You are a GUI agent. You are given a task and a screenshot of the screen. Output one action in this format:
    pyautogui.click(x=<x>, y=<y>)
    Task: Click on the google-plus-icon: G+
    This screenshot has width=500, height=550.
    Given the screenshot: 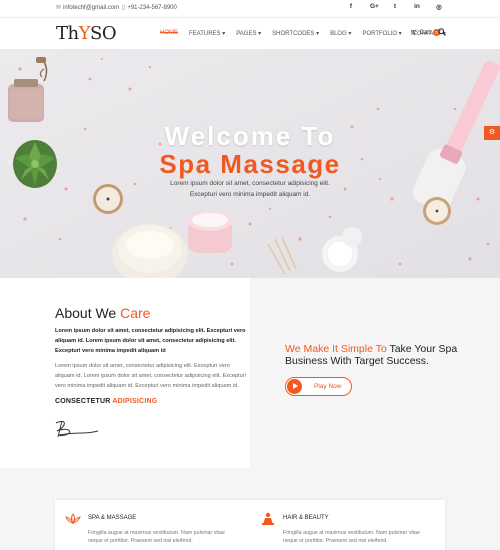 What is the action you would take?
    pyautogui.click(x=374, y=7)
    